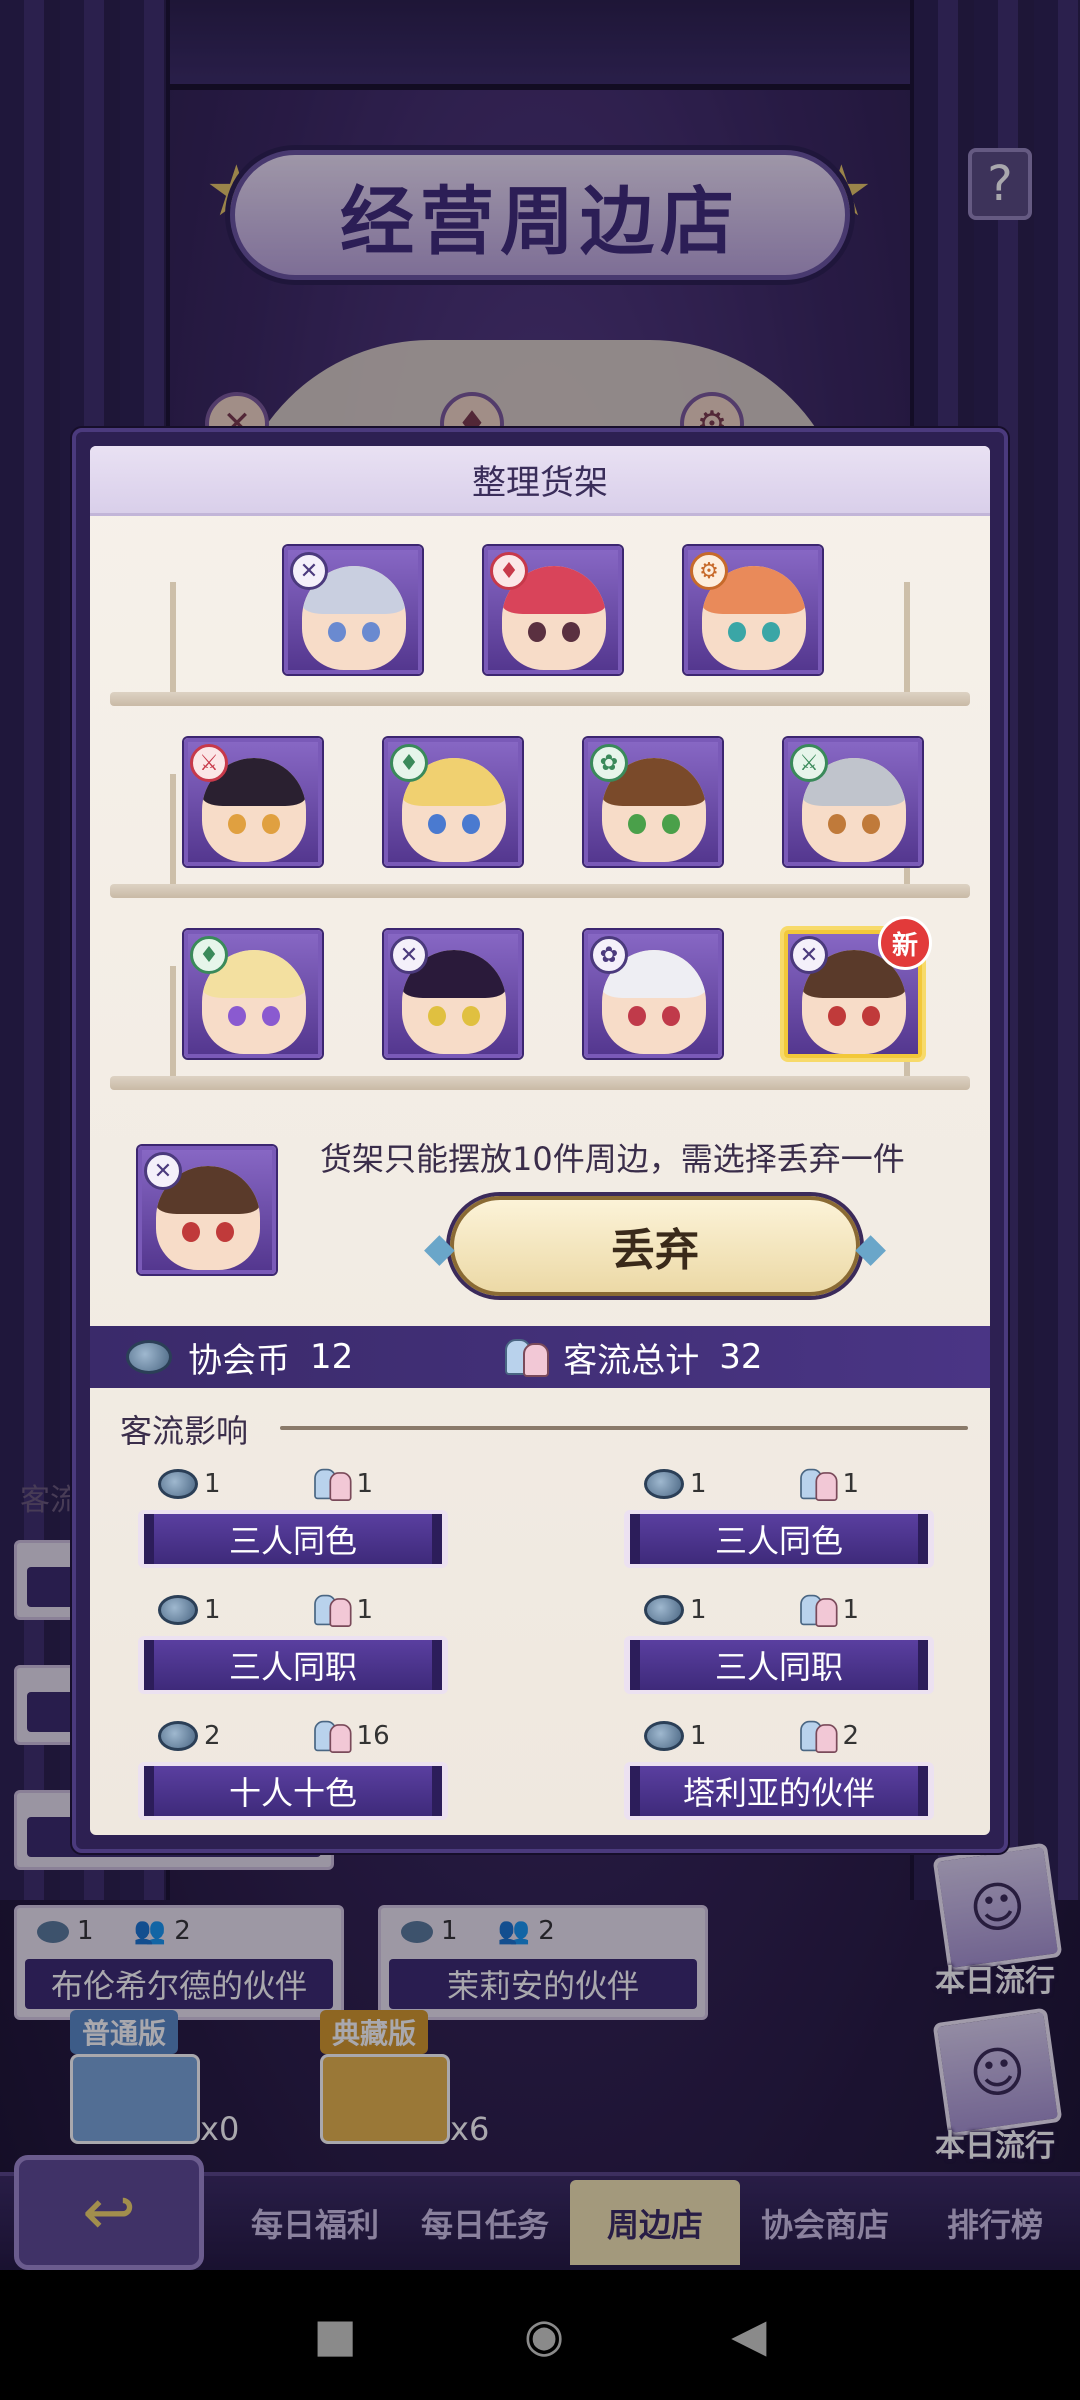 Image resolution: width=1080 pixels, height=2400 pixels. Describe the element at coordinates (858, 987) in the screenshot. I see `new-merch-item: ✕ 新` at that location.